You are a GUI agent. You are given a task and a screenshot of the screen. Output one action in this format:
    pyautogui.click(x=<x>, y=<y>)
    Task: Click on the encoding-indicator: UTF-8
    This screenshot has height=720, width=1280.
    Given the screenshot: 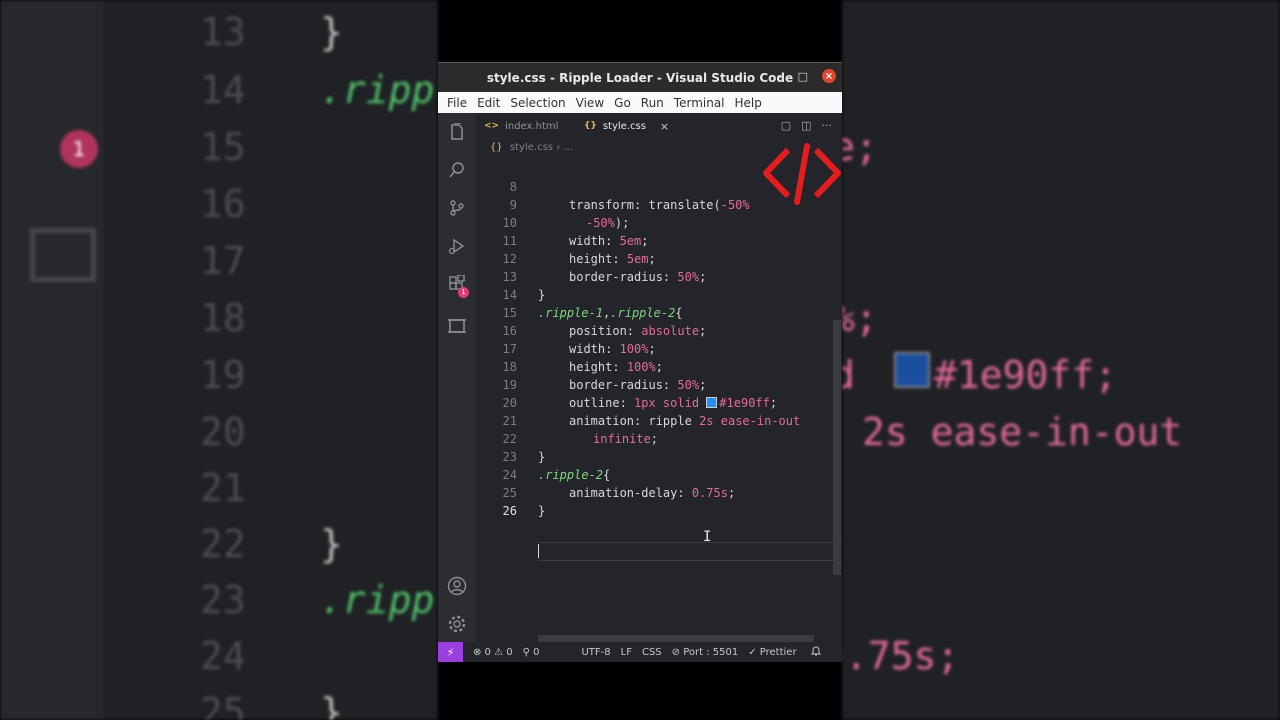 What is the action you would take?
    pyautogui.click(x=595, y=652)
    